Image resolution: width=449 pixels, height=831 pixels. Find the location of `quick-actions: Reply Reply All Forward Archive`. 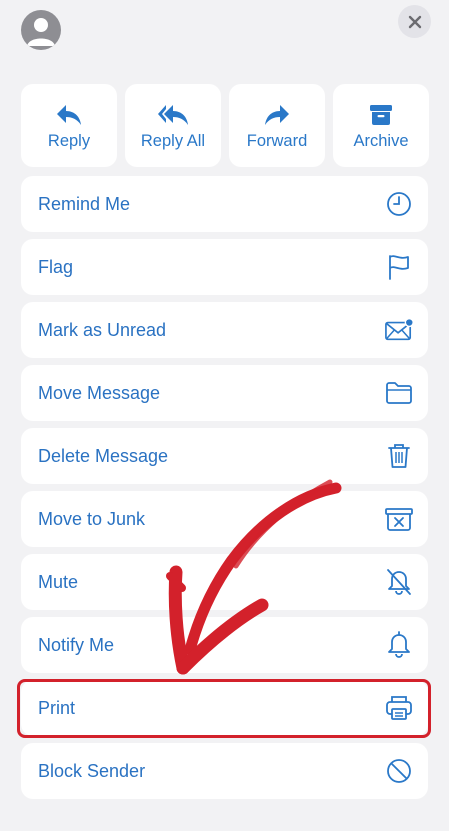

quick-actions: Reply Reply All Forward Archive is located at coordinates (225, 125).